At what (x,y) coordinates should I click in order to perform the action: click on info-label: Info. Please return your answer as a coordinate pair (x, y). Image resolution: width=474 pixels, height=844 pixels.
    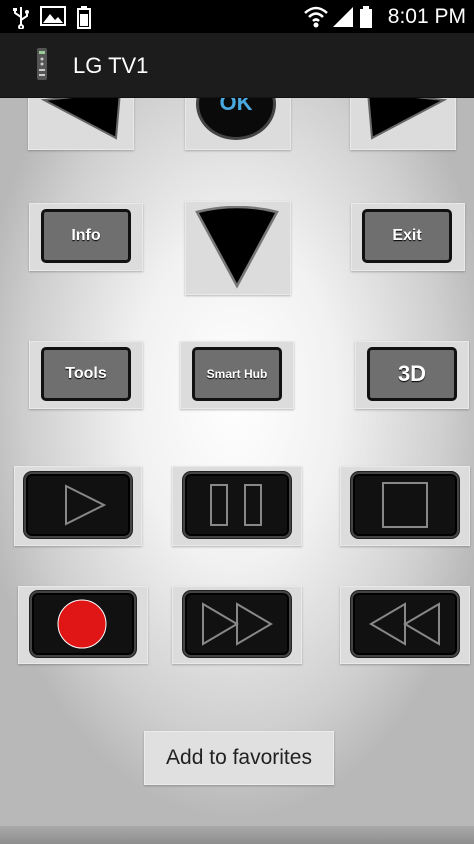
    Looking at the image, I should click on (86, 235).